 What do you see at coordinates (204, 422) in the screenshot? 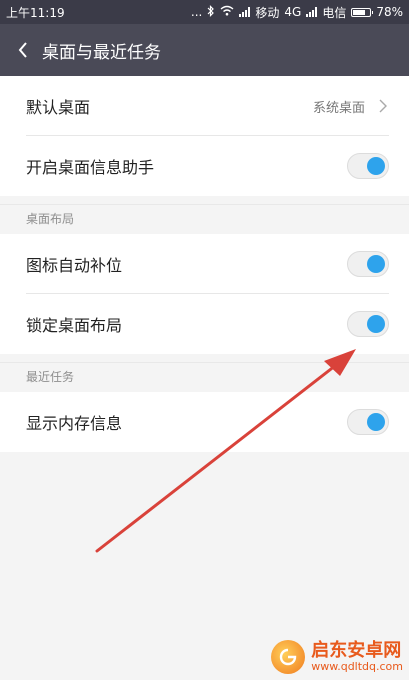
I see `show-memory-row: 显示内存信息` at bounding box center [204, 422].